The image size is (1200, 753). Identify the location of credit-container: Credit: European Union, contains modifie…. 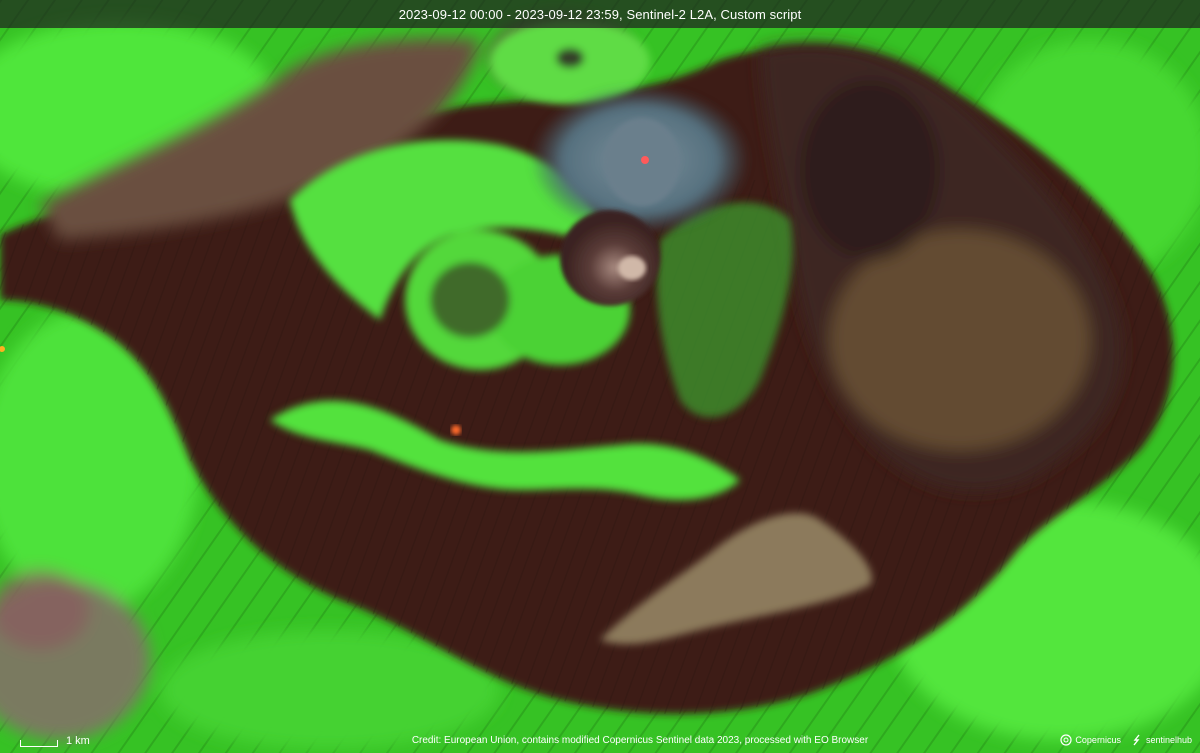
(600, 739).